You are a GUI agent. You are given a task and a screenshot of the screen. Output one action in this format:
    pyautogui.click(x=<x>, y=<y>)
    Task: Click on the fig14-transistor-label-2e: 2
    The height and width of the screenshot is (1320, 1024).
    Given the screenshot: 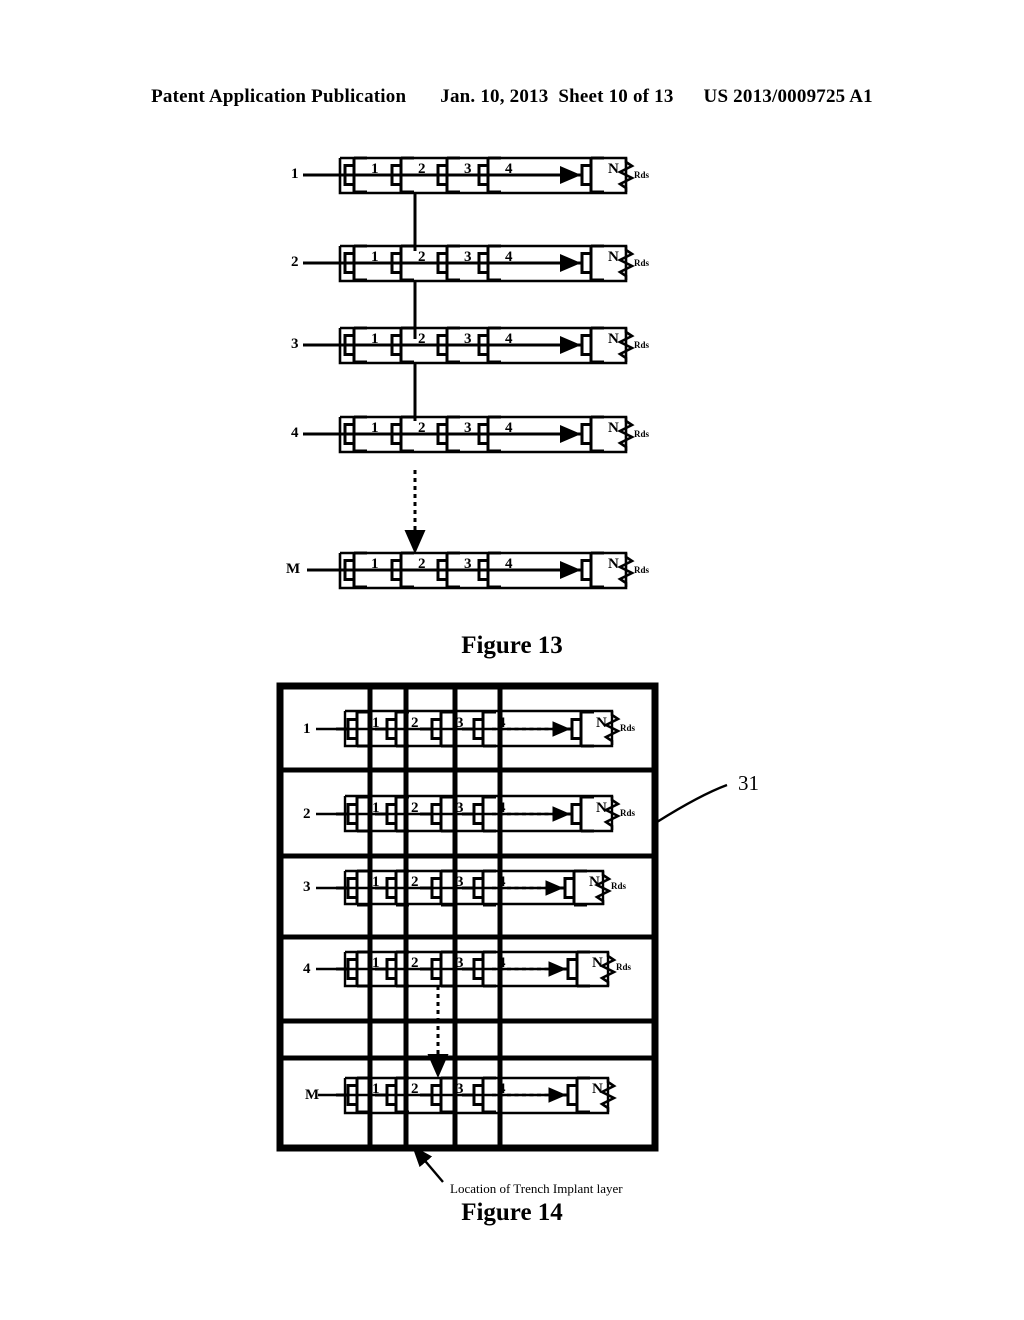 What is the action you would take?
    pyautogui.click(x=415, y=1089)
    